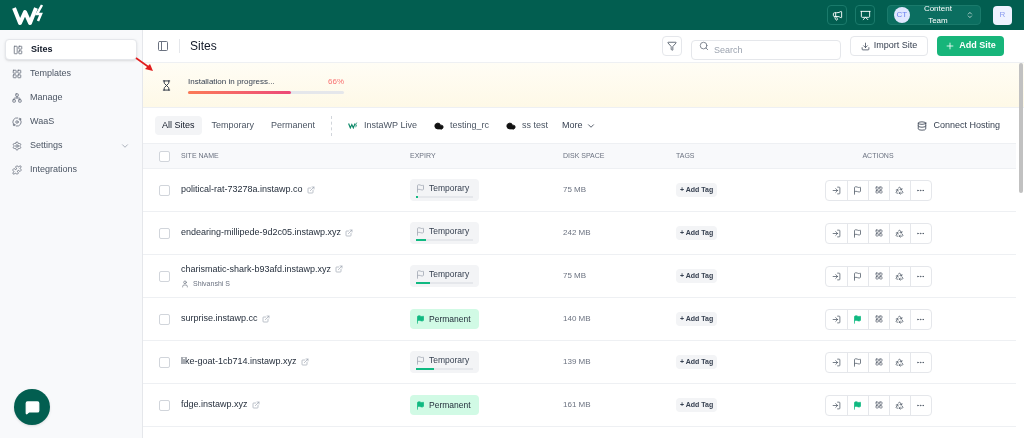 The width and height of the screenshot is (1024, 438). I want to click on download-icon, so click(865, 46).